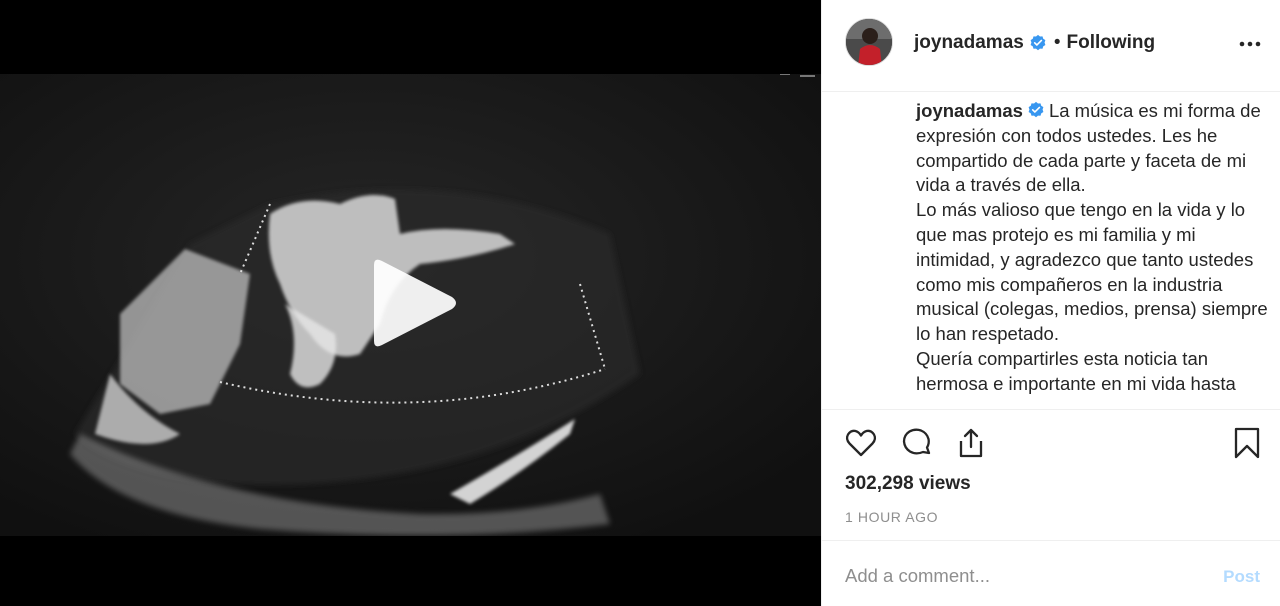  I want to click on bookmark-icon, so click(1247, 443).